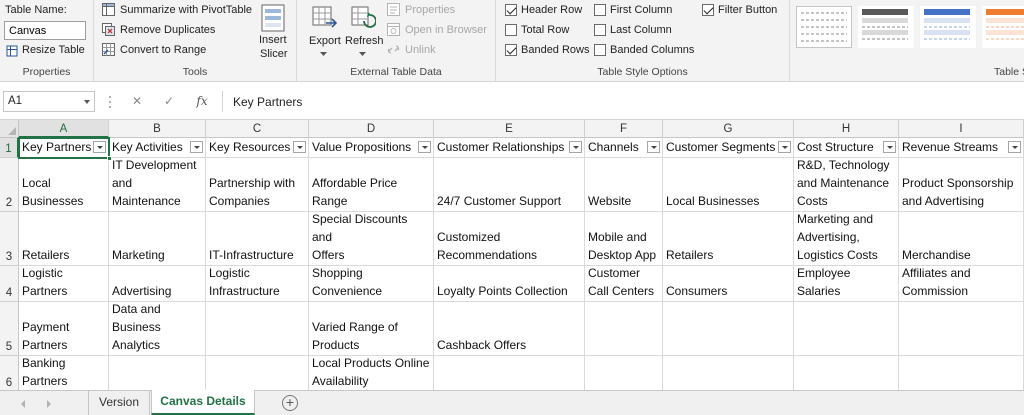  What do you see at coordinates (624, 148) in the screenshot?
I see `table-header-cell: Channels` at bounding box center [624, 148].